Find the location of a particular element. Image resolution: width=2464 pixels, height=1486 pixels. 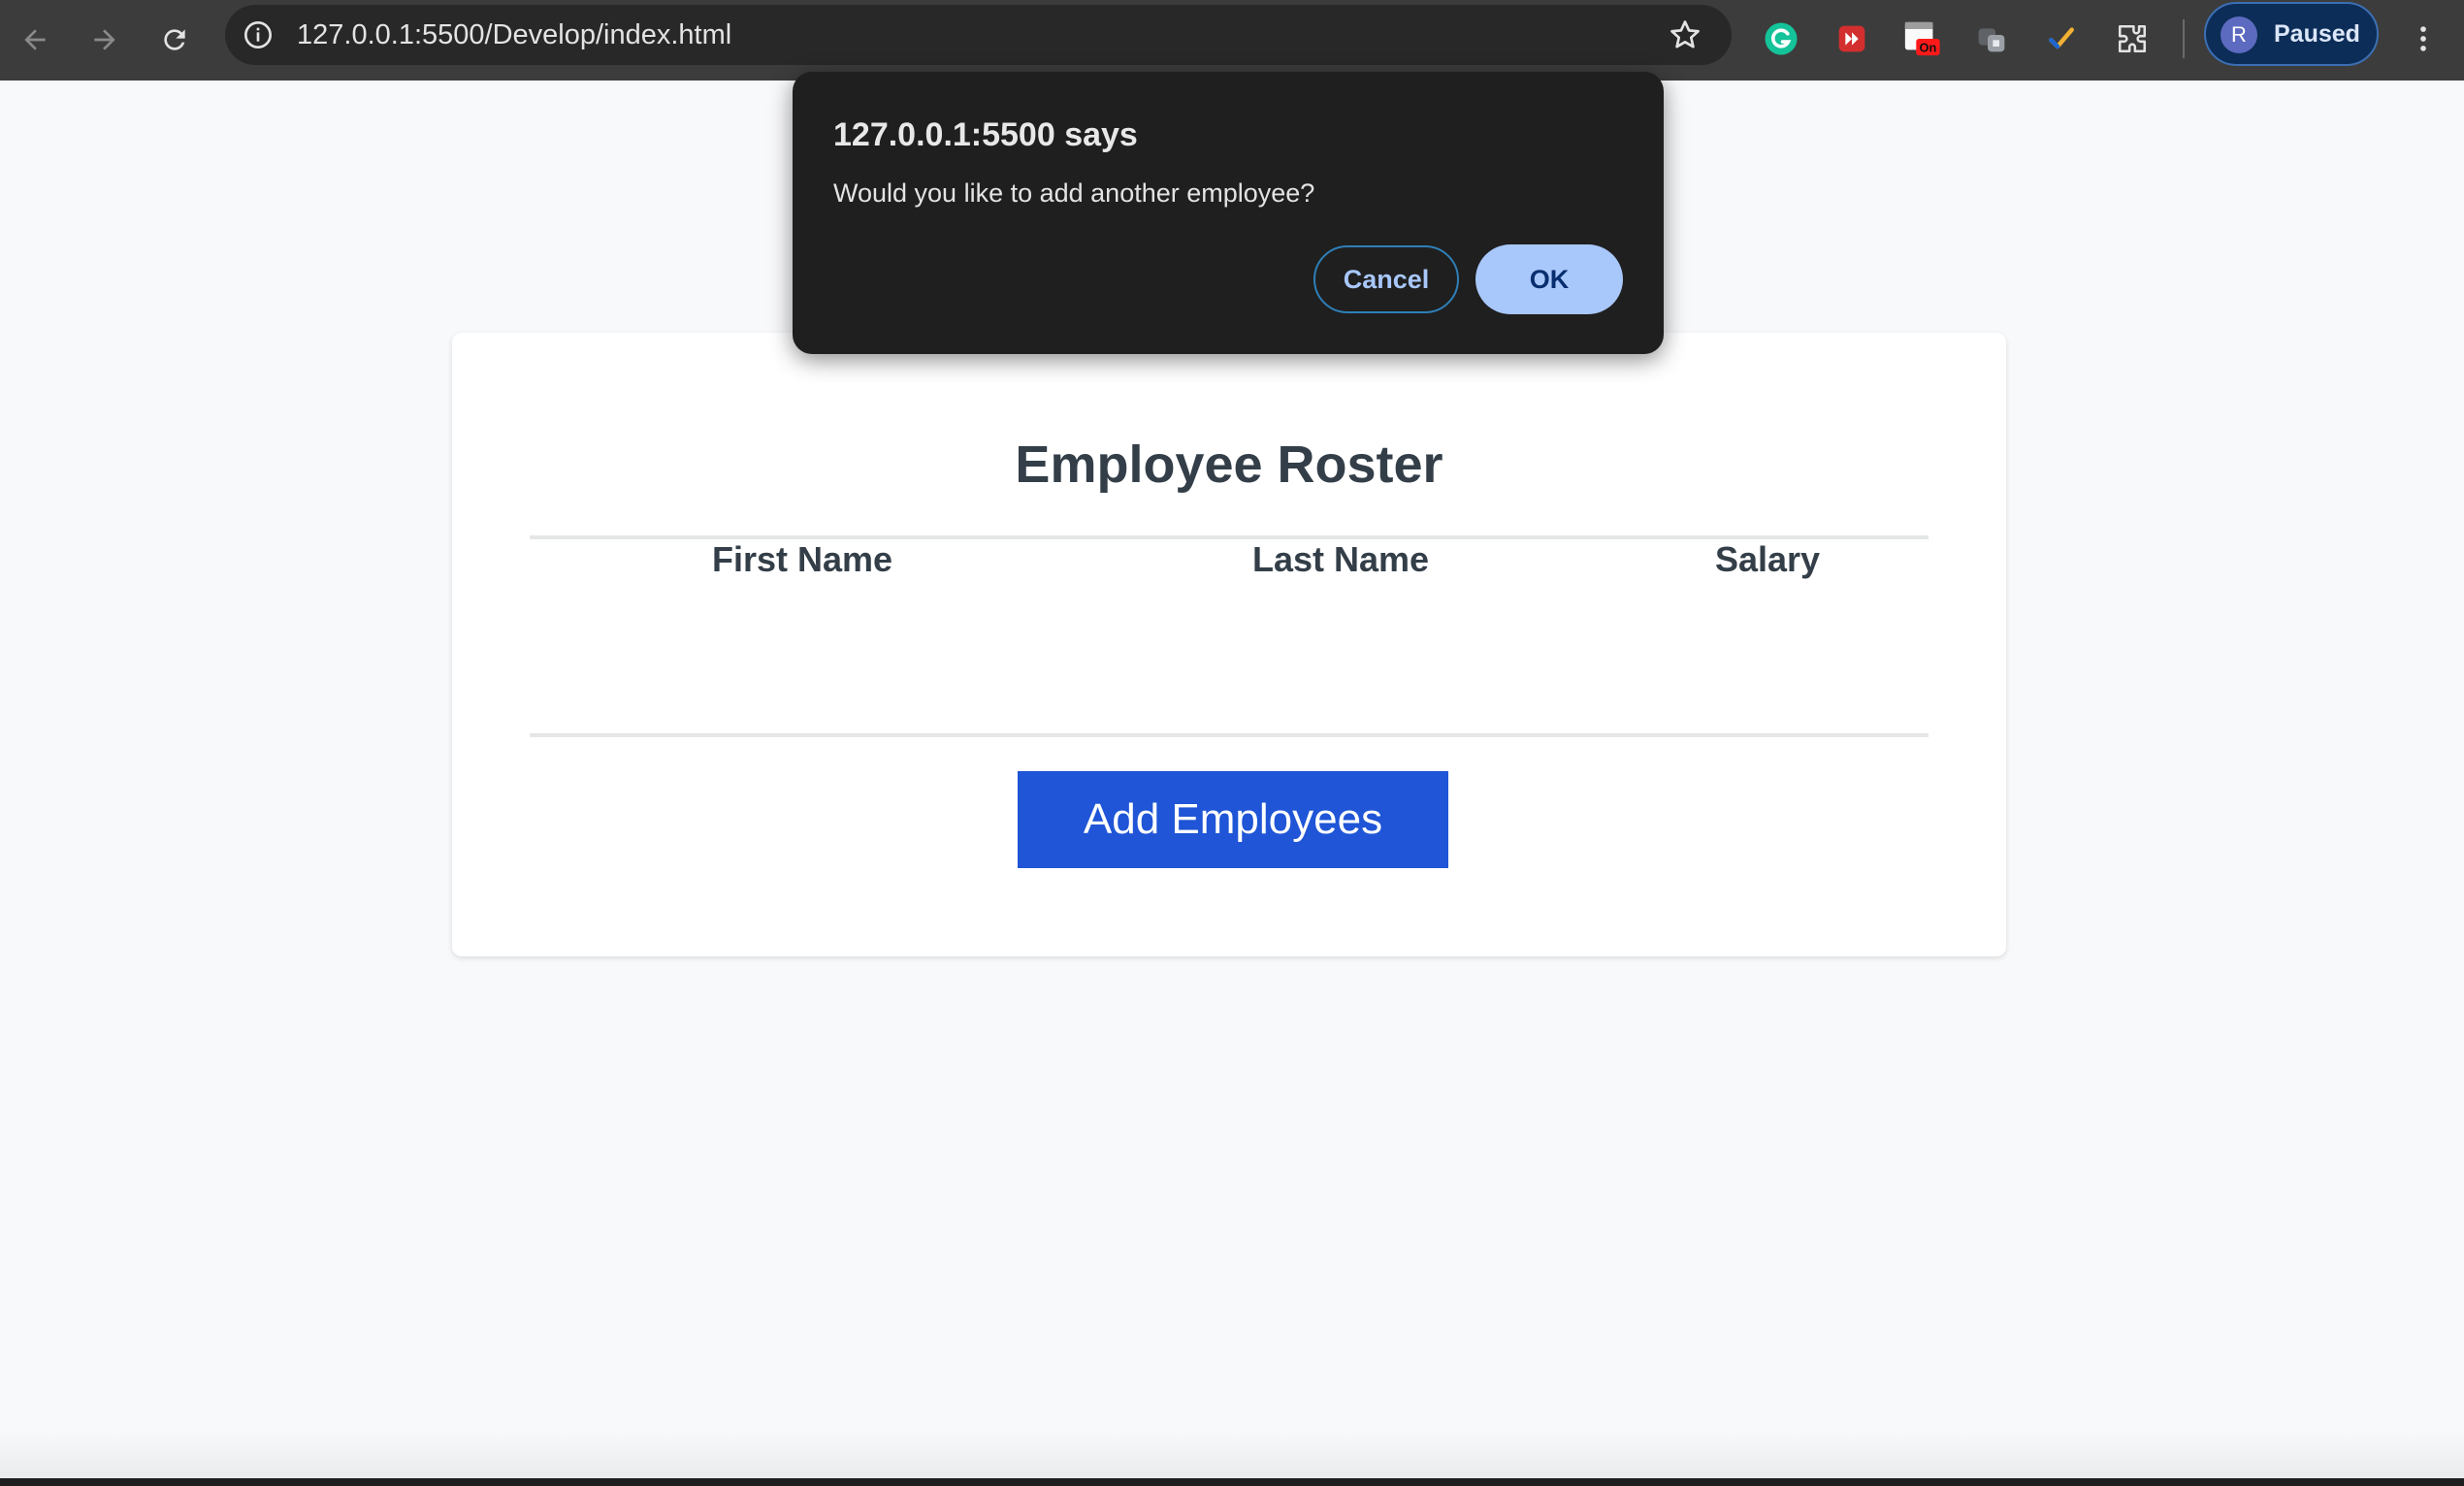

page-title: Employee Roster is located at coordinates (1229, 465).